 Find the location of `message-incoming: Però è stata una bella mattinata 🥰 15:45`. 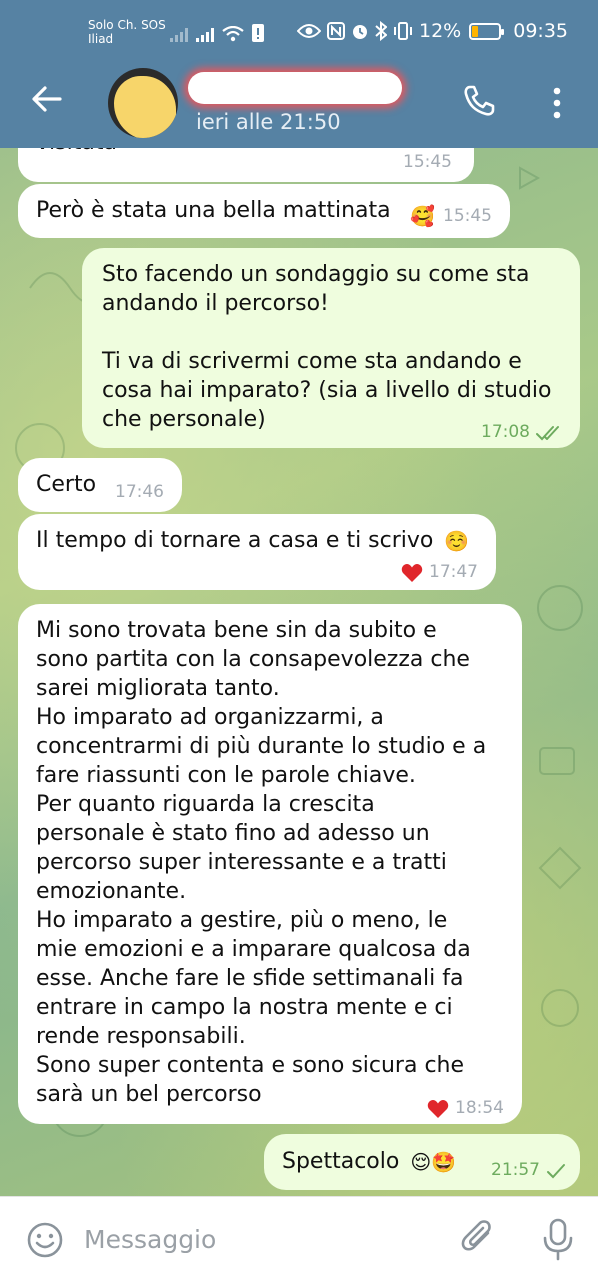

message-incoming: Però è stata una bella mattinata 🥰 15:45 is located at coordinates (264, 211).